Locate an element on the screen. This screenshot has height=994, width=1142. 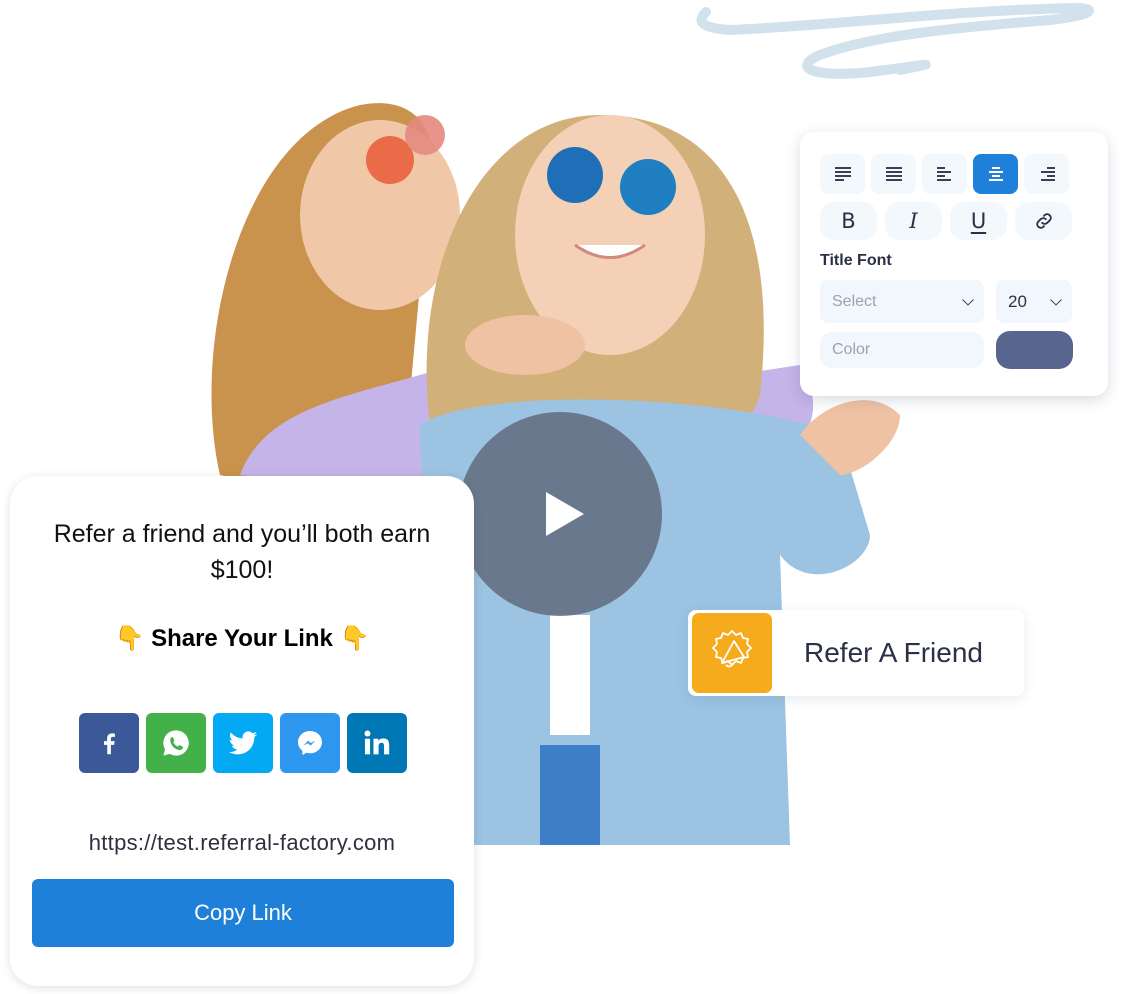
font-size-select: 20 is located at coordinates (1034, 301).